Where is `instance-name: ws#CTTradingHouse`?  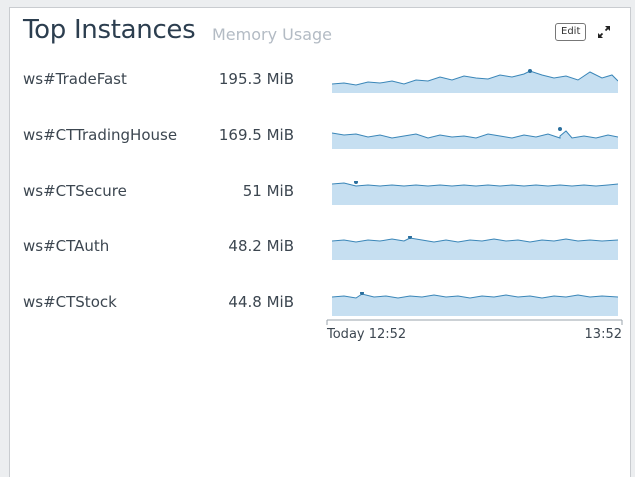
instance-name: ws#CTTradingHouse is located at coordinates (100, 135).